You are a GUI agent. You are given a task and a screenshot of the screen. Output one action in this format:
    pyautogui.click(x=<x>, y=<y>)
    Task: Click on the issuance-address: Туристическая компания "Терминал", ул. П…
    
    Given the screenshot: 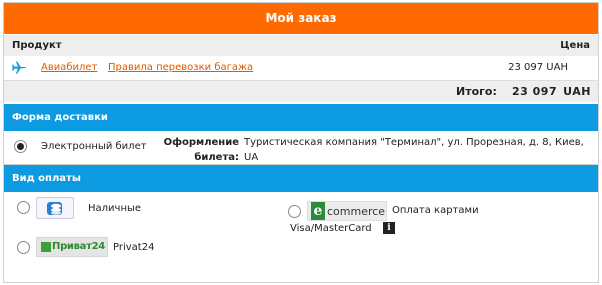 What is the action you would take?
    pyautogui.click(x=414, y=150)
    